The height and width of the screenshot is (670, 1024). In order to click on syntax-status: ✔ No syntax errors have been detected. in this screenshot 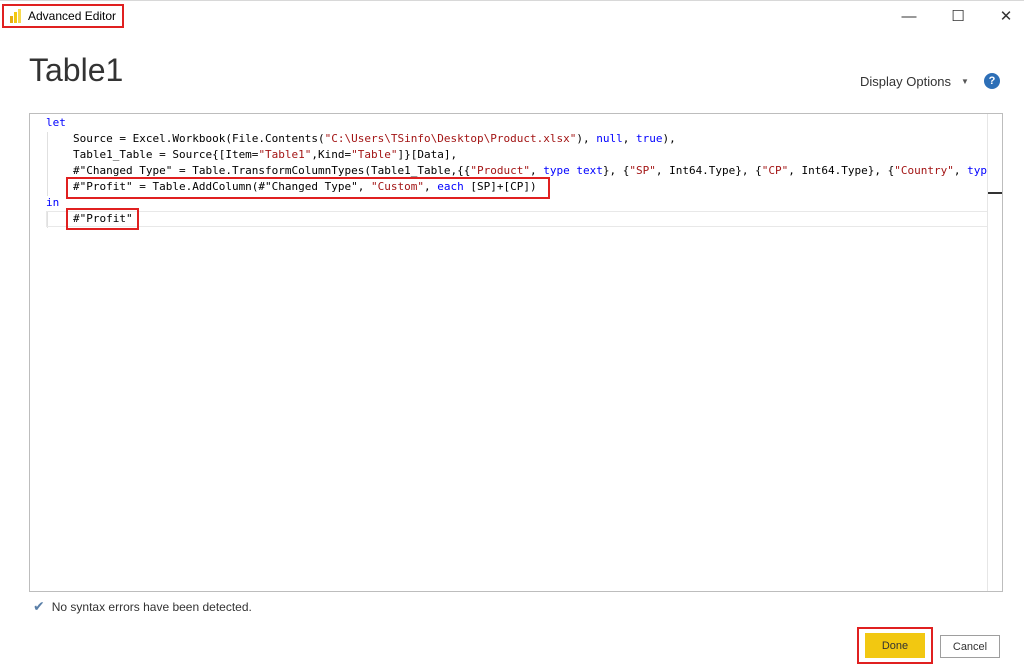, I will do `click(142, 606)`.